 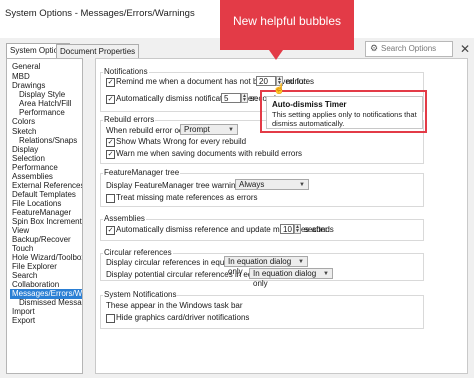 I want to click on show-whats-wrong-label: Show Whats Wrong for every rebuild, so click(x=181, y=141).